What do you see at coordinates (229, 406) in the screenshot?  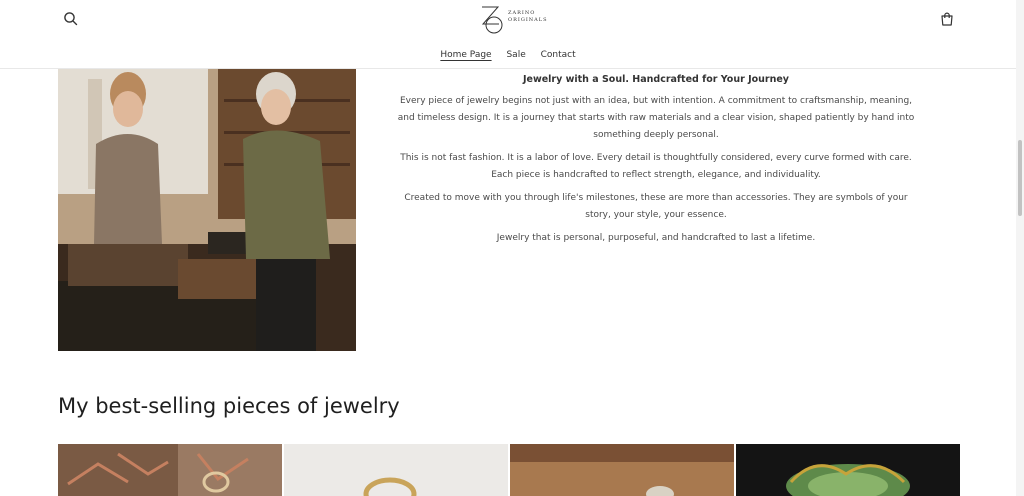 I see `bestsellers-heading: My best-selling pieces of jewelry` at bounding box center [229, 406].